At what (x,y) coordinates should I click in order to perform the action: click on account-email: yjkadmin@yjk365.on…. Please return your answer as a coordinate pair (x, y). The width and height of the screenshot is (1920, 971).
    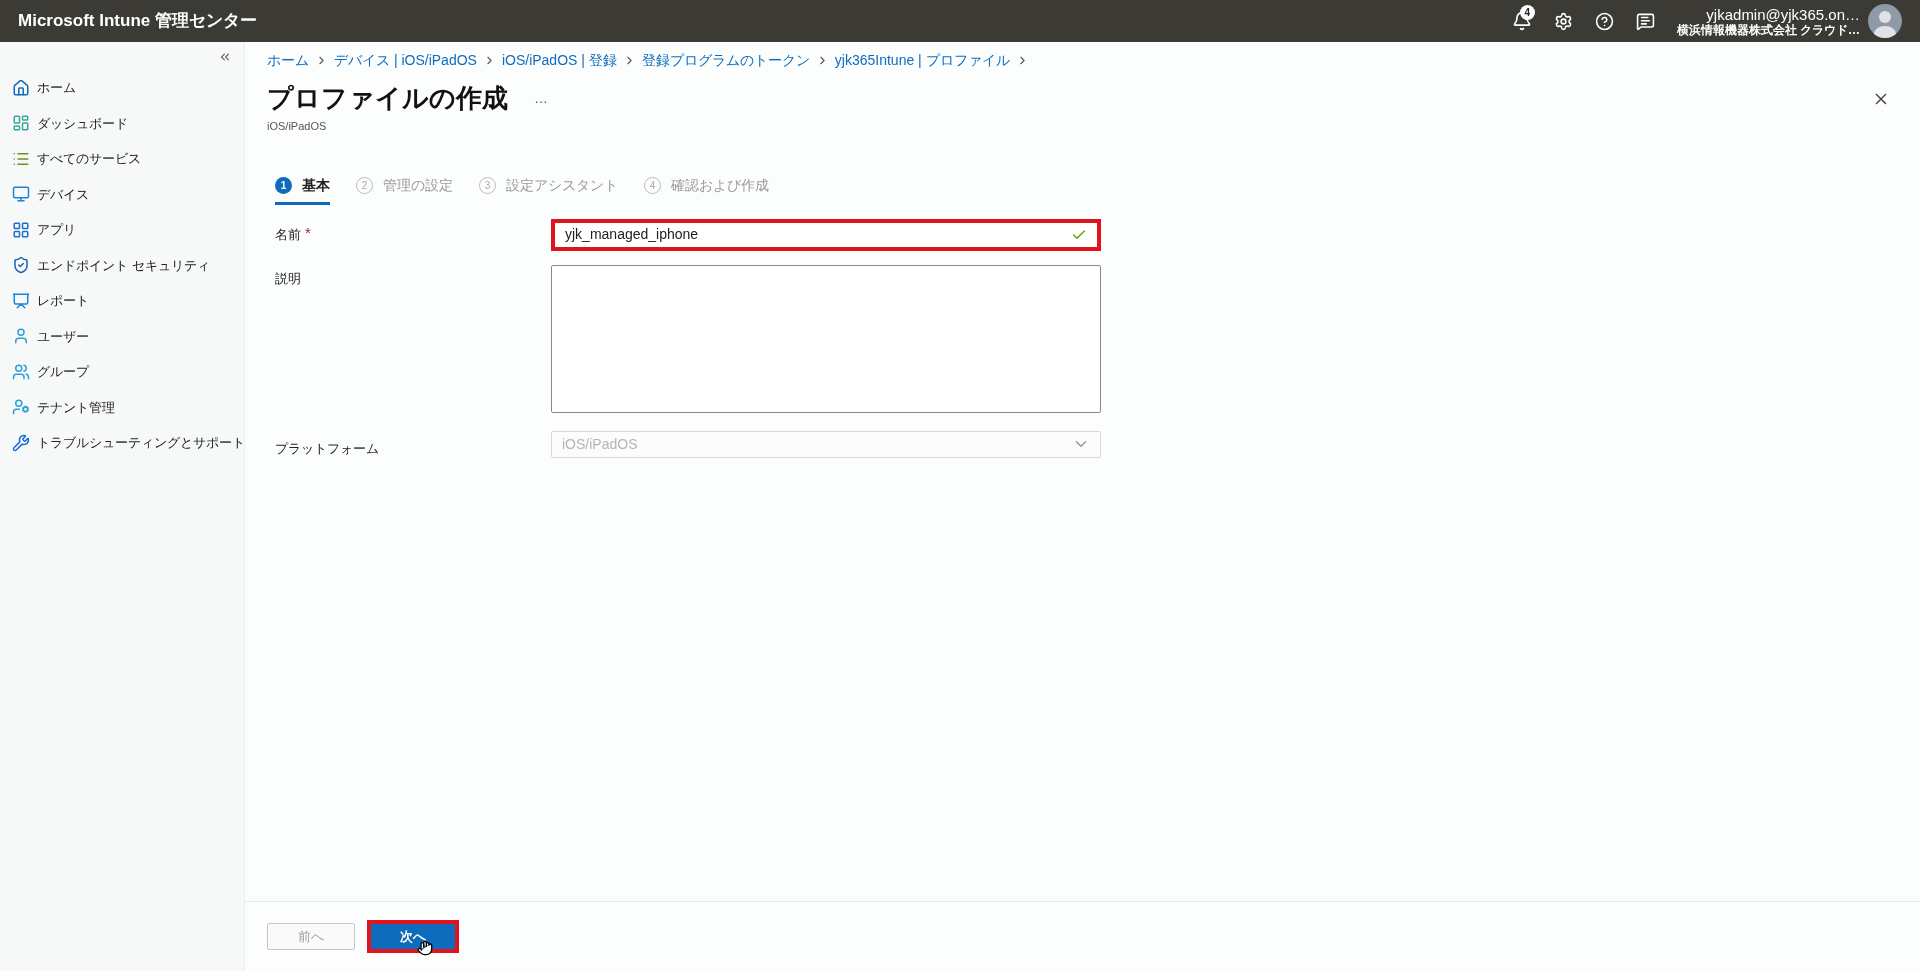
    Looking at the image, I should click on (1783, 14).